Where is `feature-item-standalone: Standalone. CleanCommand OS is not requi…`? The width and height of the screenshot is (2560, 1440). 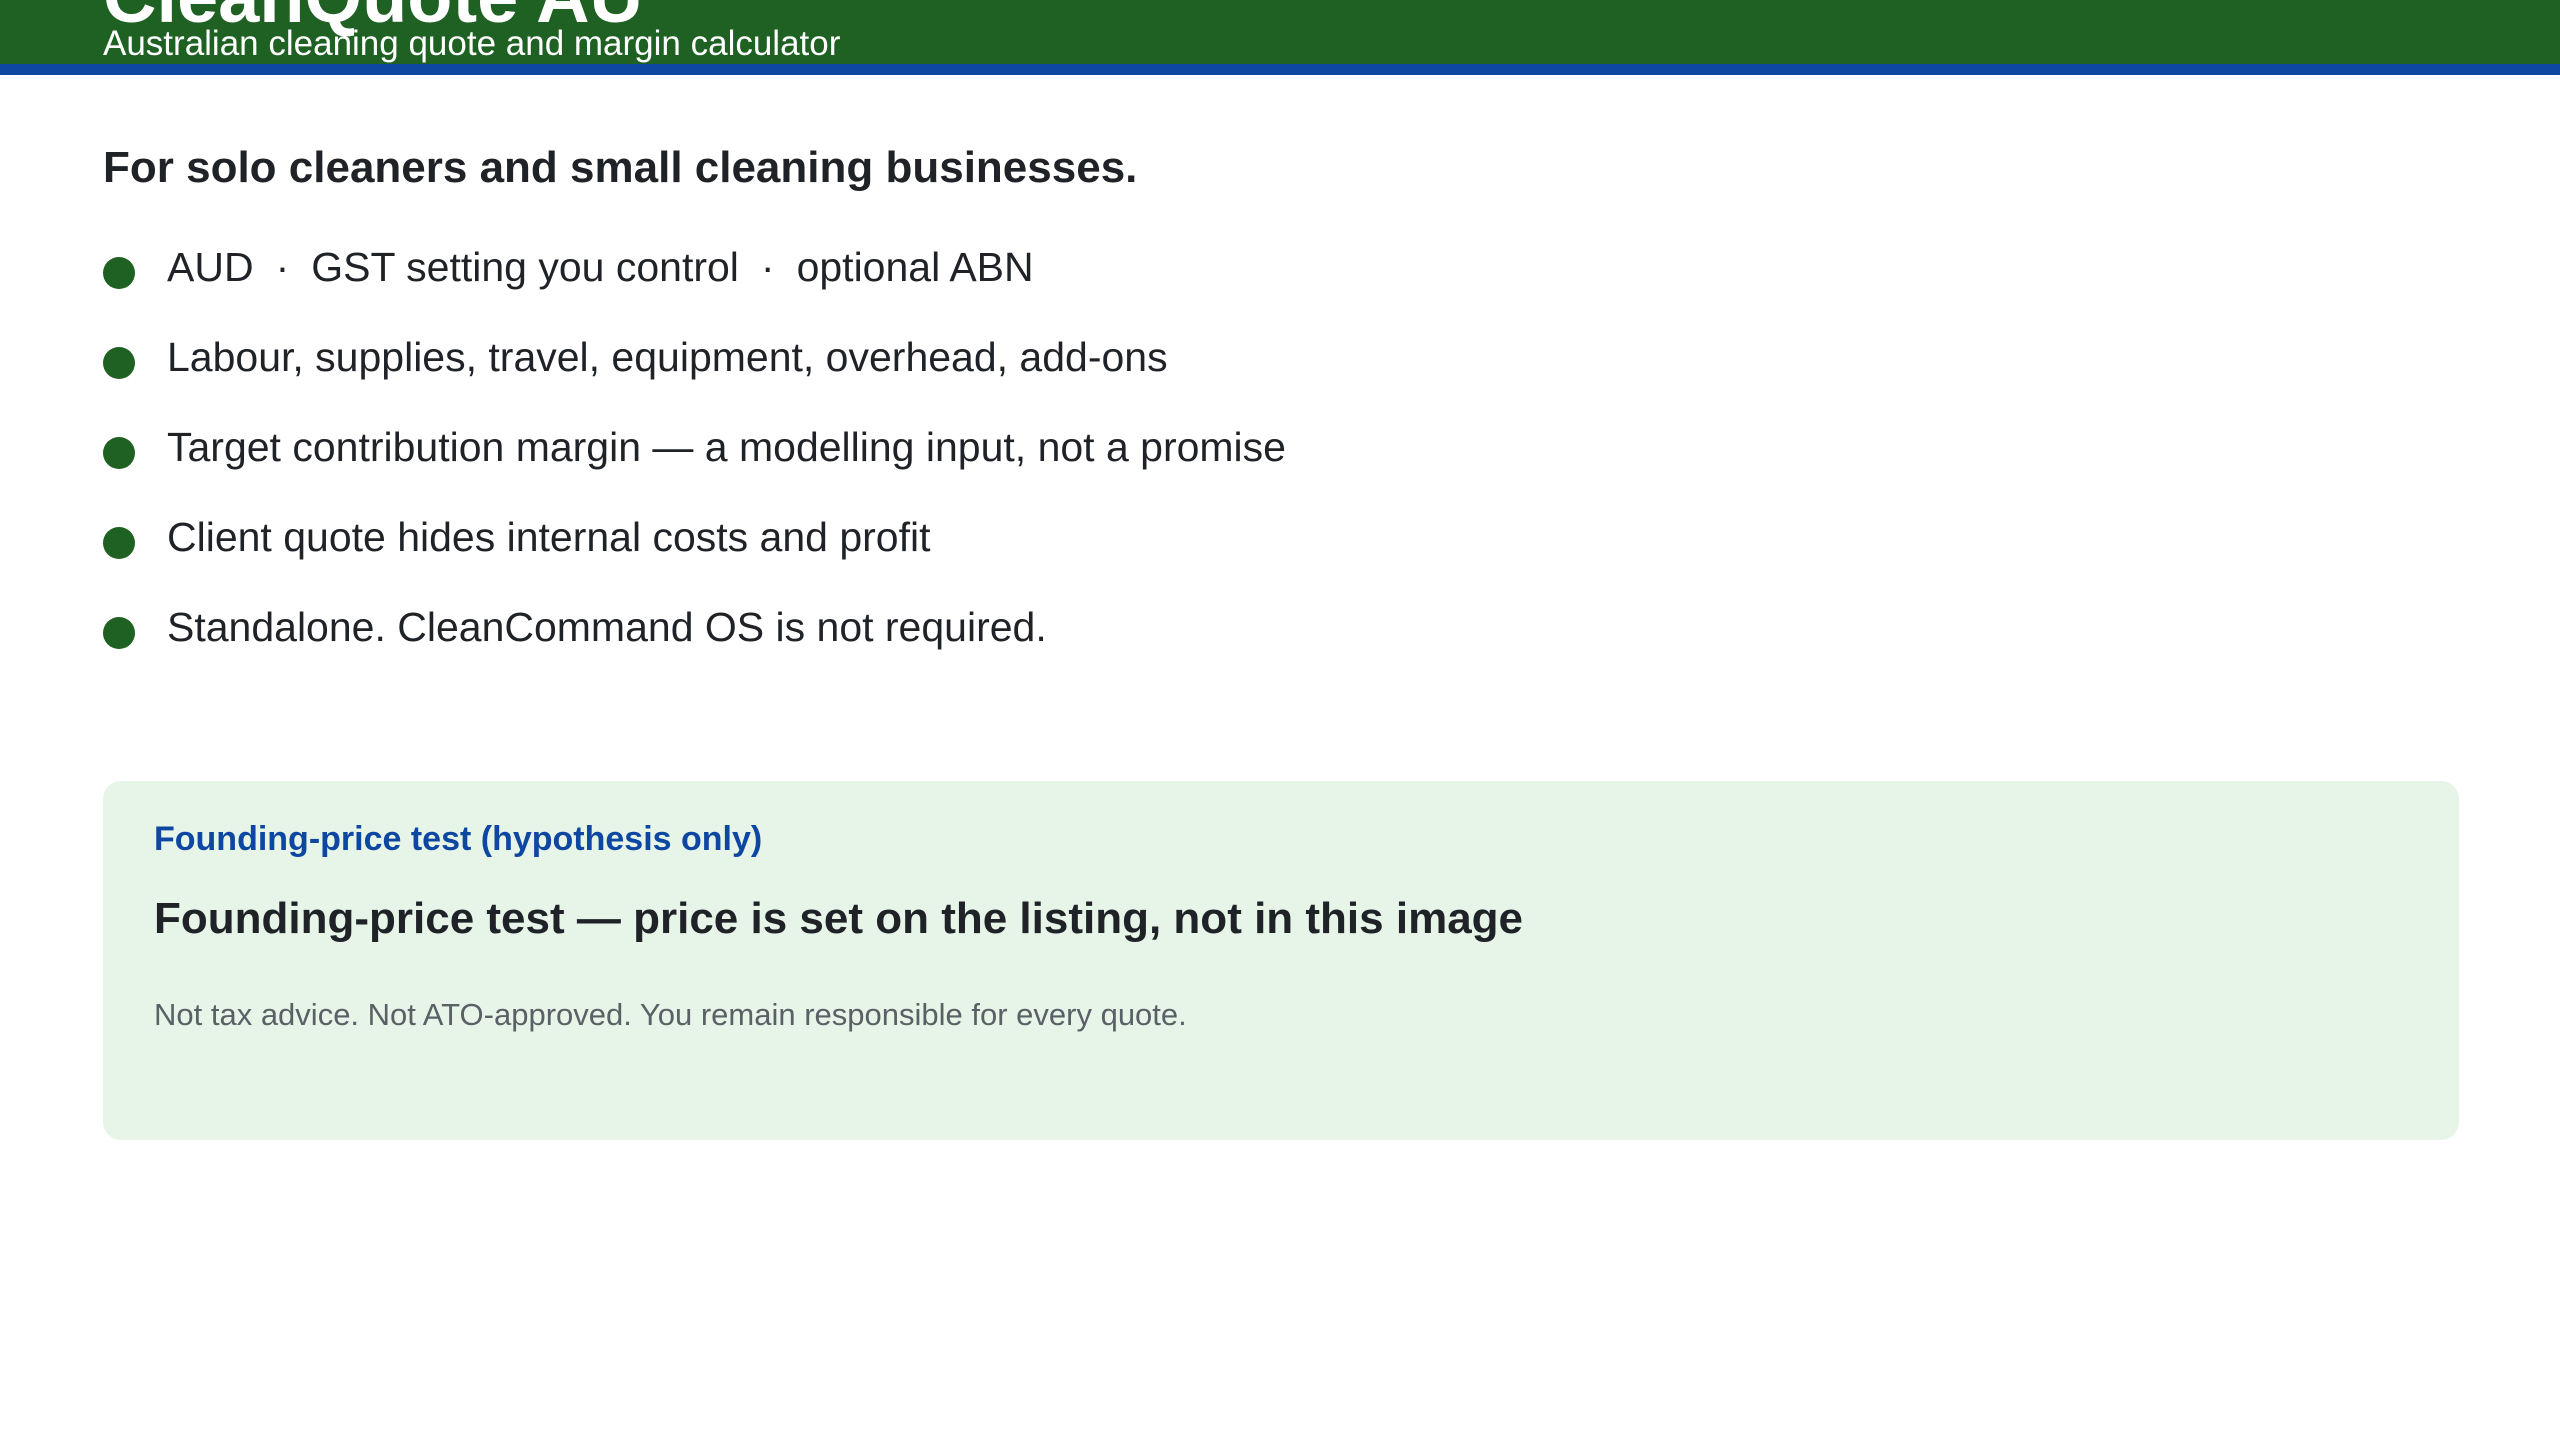
feature-item-standalone: Standalone. CleanCommand OS is not requi… is located at coordinates (694, 640).